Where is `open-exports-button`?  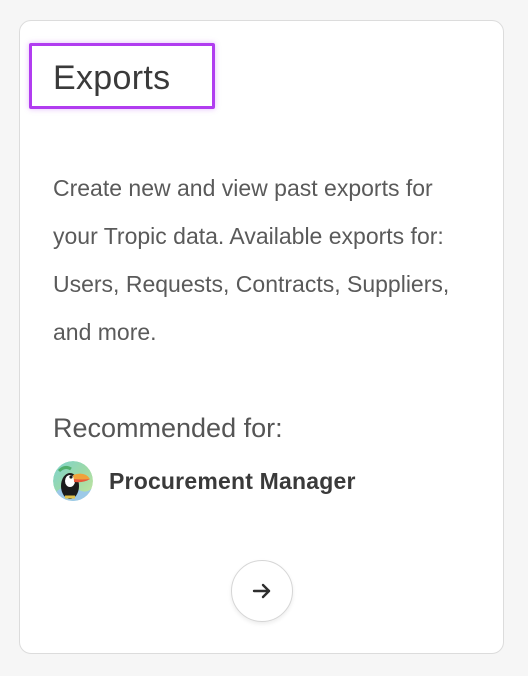
open-exports-button is located at coordinates (262, 591).